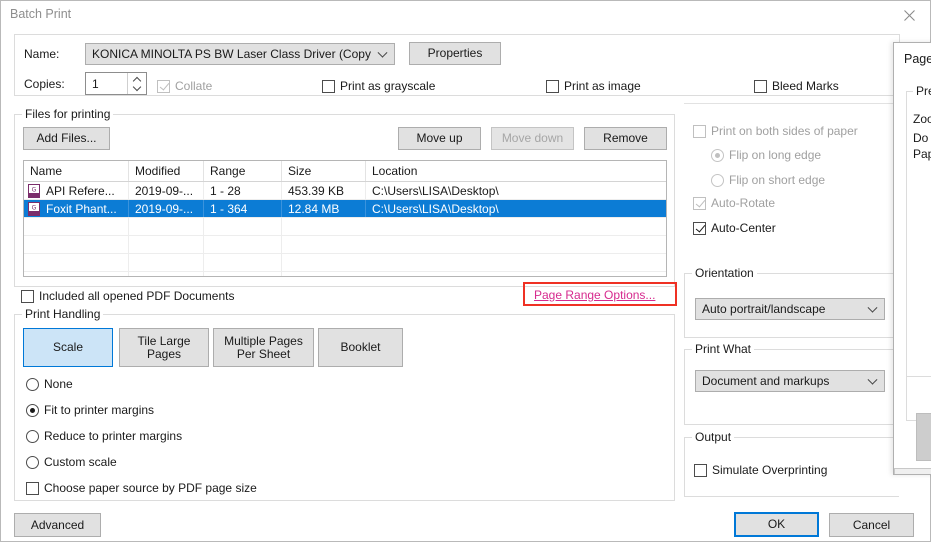 The image size is (931, 542). Describe the element at coordinates (116, 83) in the screenshot. I see `copies-stepper: 1` at that location.